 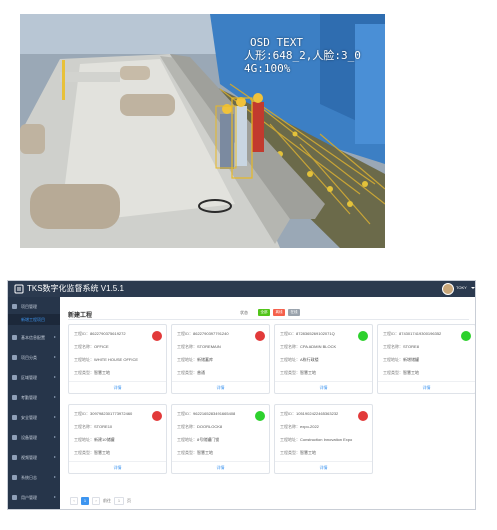 What do you see at coordinates (401, 360) in the screenshot?
I see `project-address-row: 工程地址：新增储罐` at bounding box center [401, 360].